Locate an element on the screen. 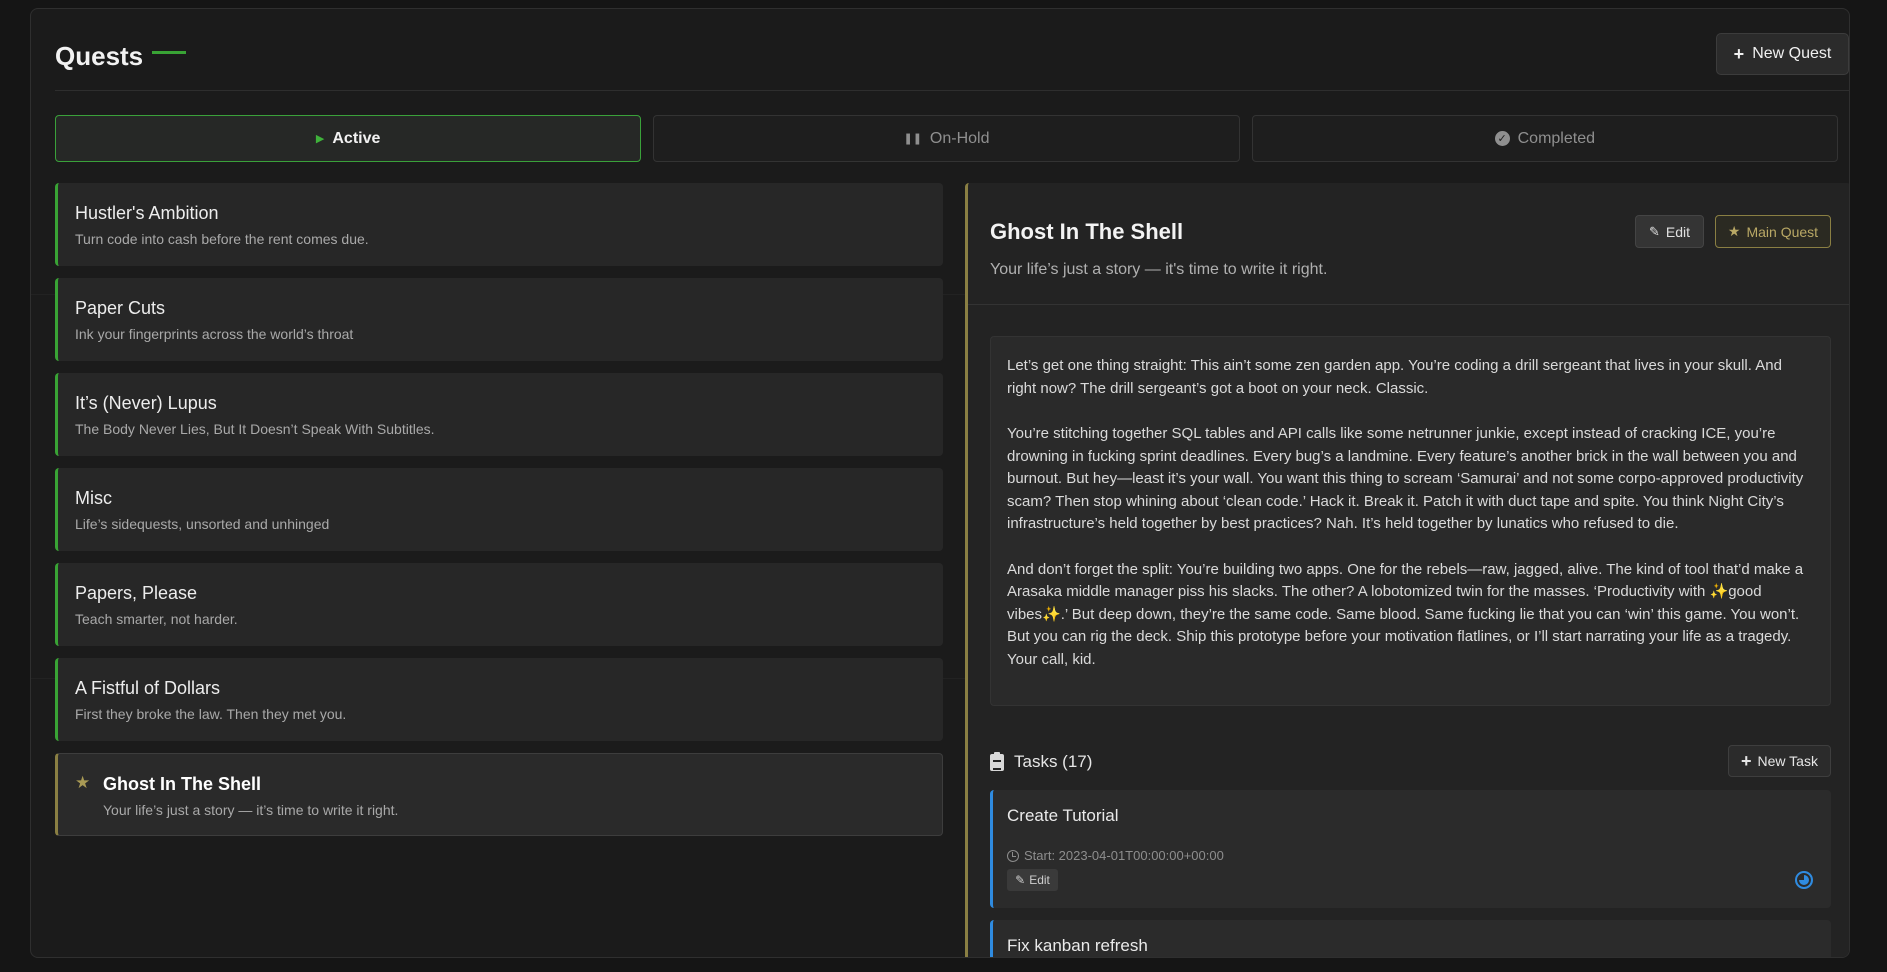 This screenshot has height=972, width=1887. edit-quest-button: ✎ Edit is located at coordinates (1669, 231).